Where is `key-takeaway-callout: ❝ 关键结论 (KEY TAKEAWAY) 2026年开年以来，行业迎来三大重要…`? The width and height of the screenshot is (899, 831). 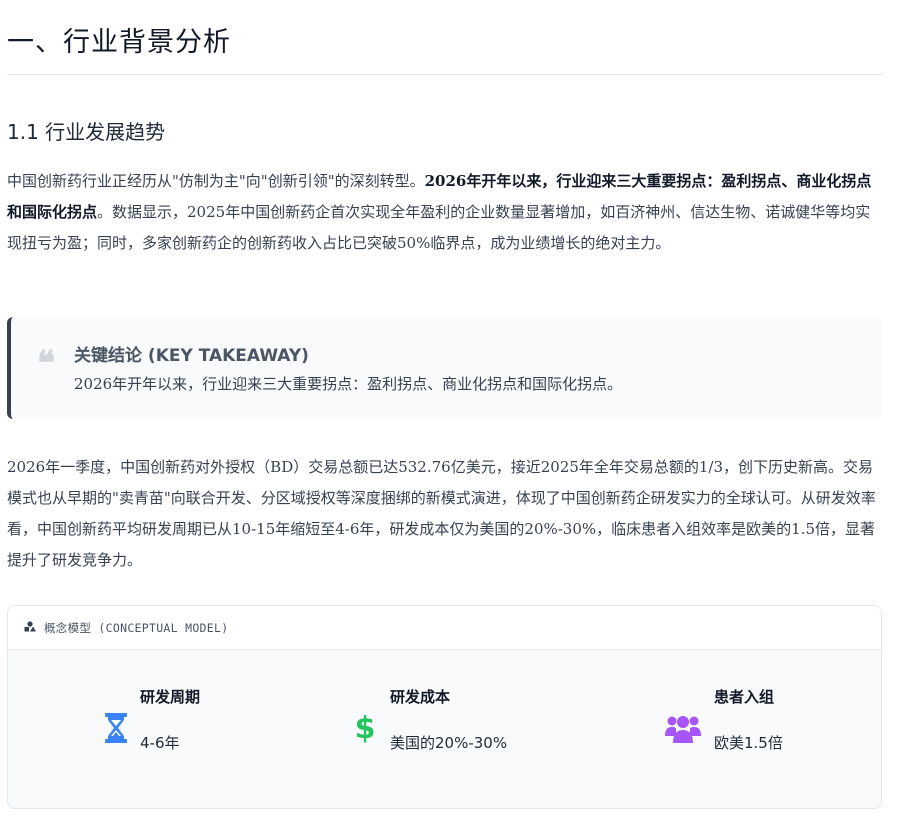 key-takeaway-callout: ❝ 关键结论 (KEY TAKEAWAY) 2026年开年以来，行业迎来三大重要… is located at coordinates (444, 368).